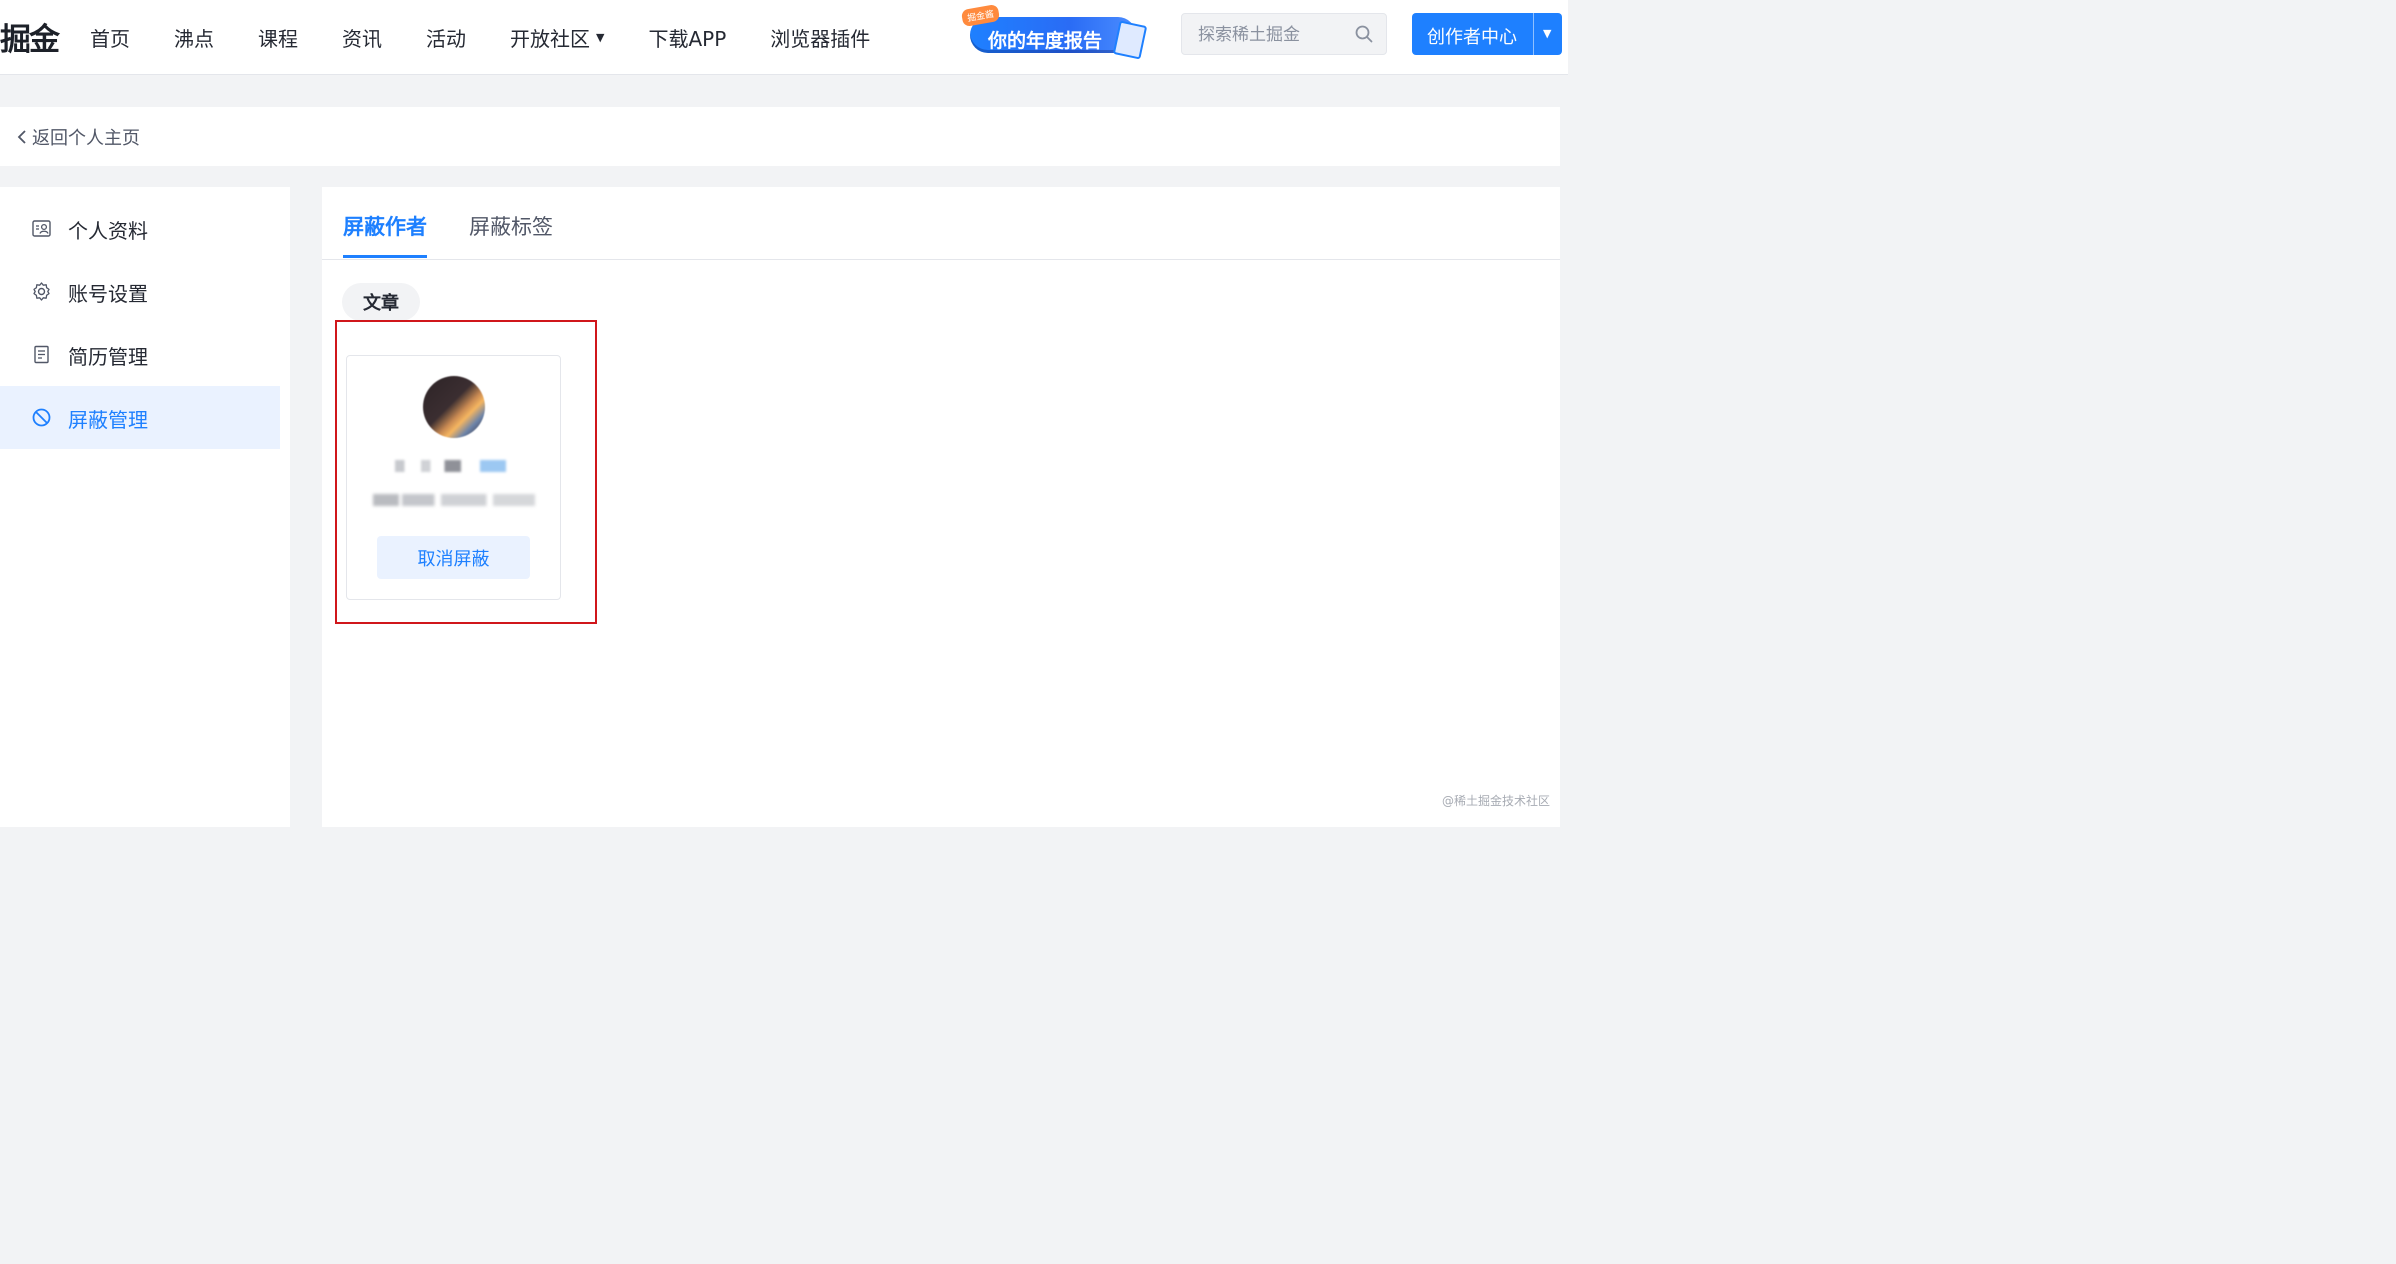 The height and width of the screenshot is (1264, 2396). I want to click on watermark: @稀土掘金技术社区, so click(1496, 801).